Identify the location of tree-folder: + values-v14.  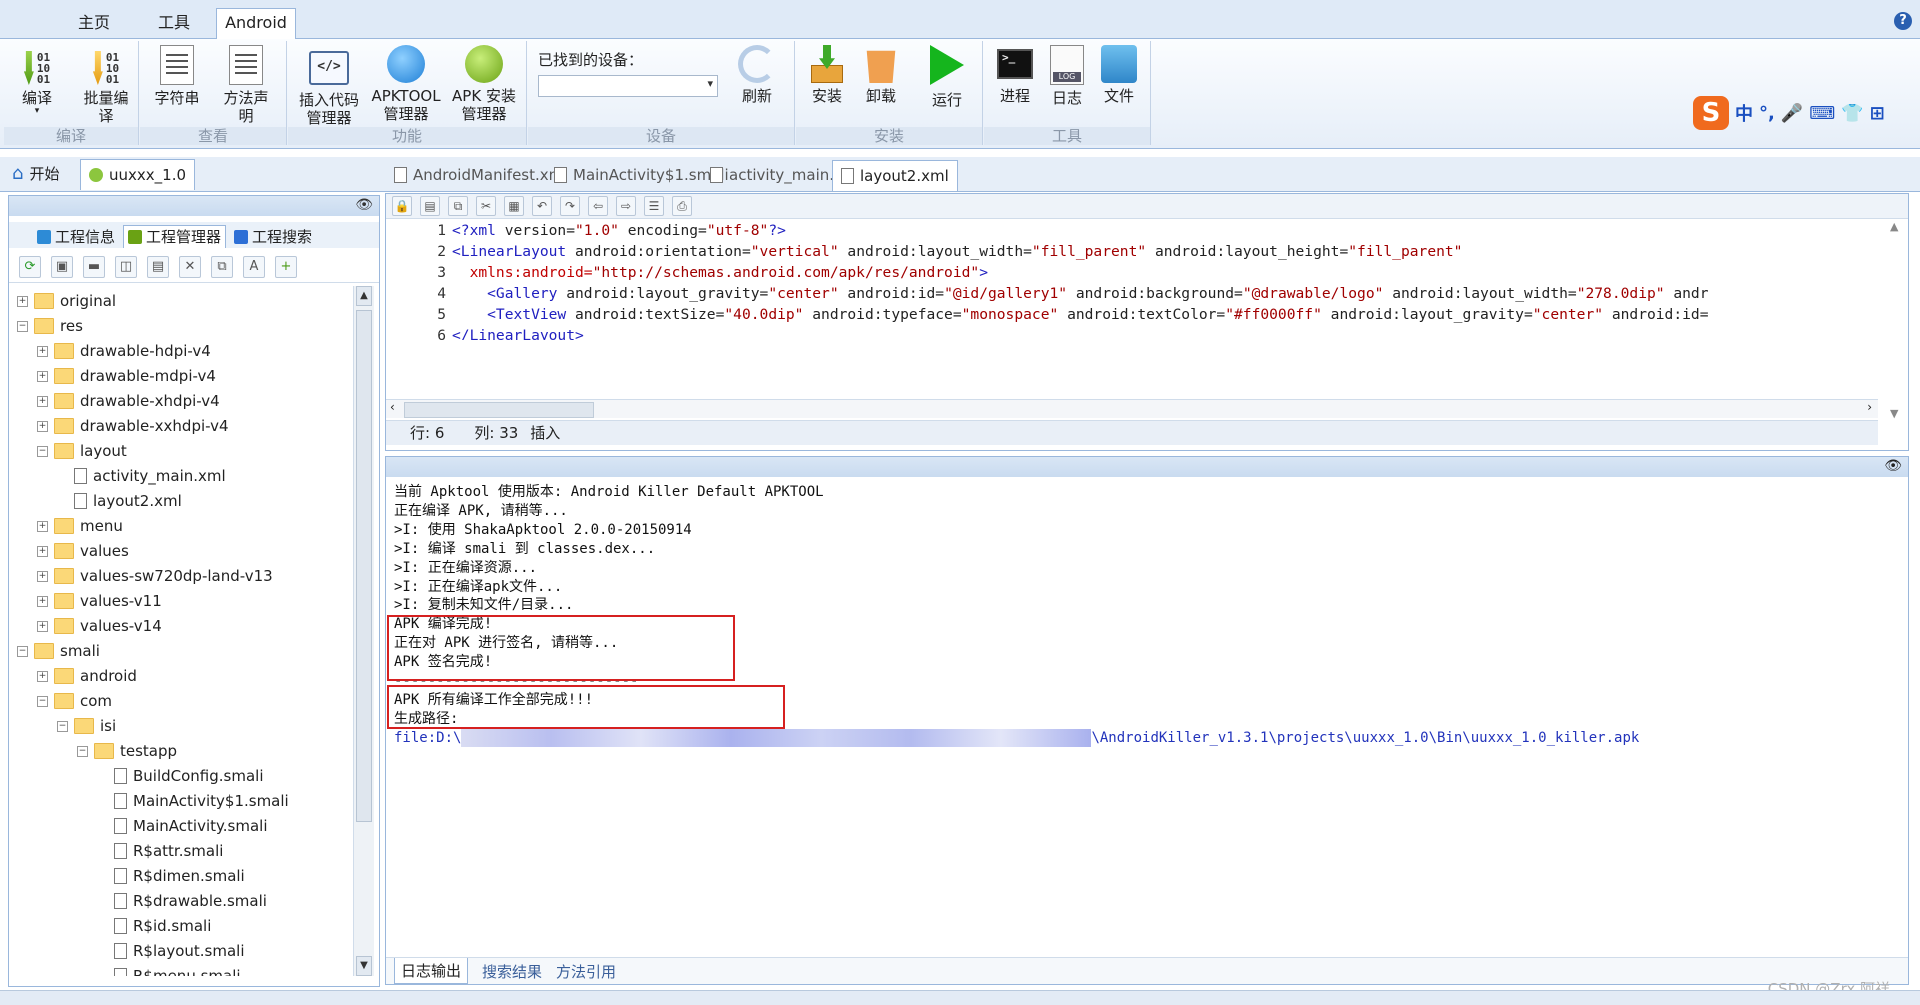
(99, 626).